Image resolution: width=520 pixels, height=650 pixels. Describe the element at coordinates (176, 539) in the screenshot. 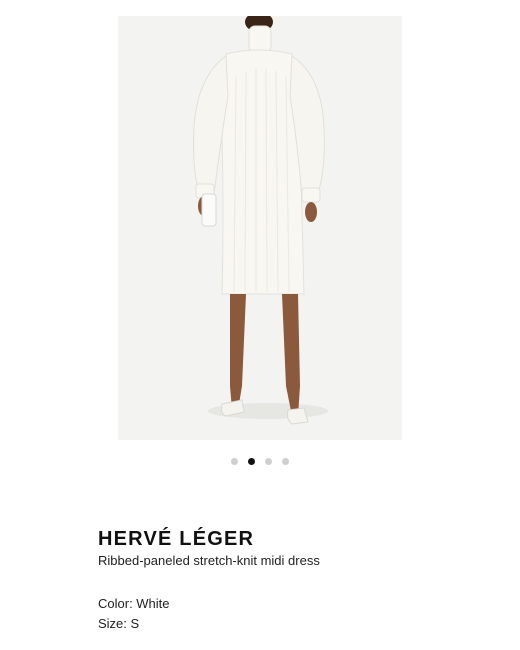

I see `brand-name: HERVÉ LÉGER` at that location.